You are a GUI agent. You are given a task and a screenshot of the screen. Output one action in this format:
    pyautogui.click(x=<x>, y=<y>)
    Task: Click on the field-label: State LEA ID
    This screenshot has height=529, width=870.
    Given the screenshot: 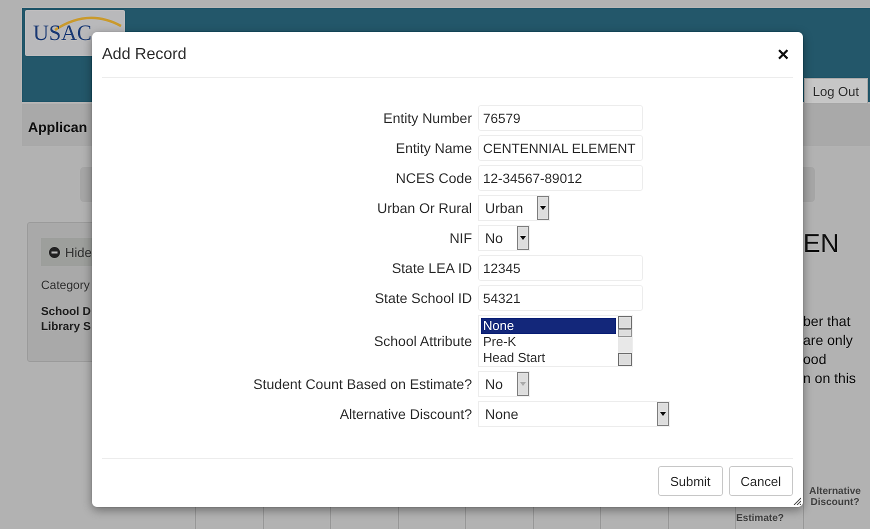 What is the action you would take?
    pyautogui.click(x=431, y=268)
    